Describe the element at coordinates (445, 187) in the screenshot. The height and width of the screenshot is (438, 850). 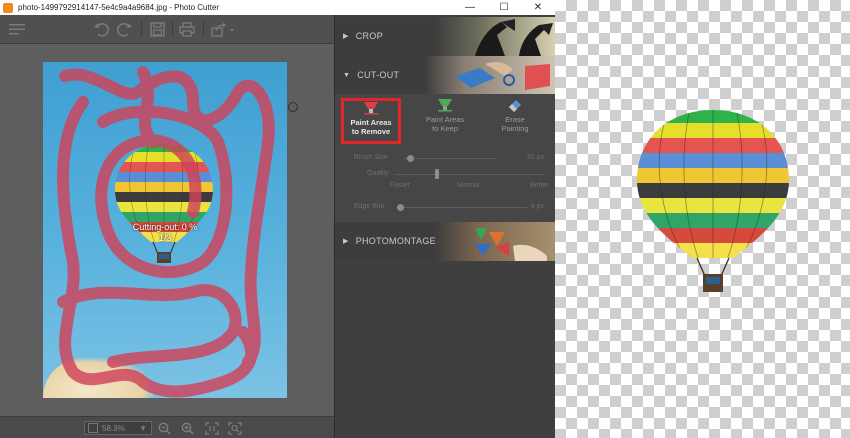
I see `quality-scale-labels: Faster Normal Better` at that location.